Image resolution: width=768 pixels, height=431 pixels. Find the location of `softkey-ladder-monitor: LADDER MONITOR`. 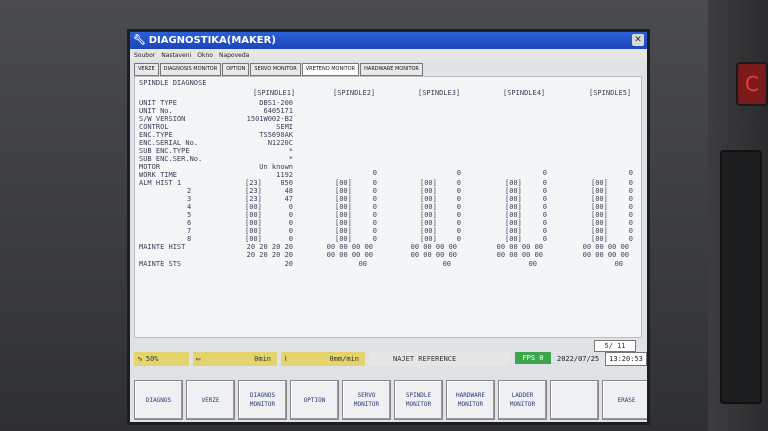

softkey-ladder-monitor: LADDER MONITOR is located at coordinates (522, 400).